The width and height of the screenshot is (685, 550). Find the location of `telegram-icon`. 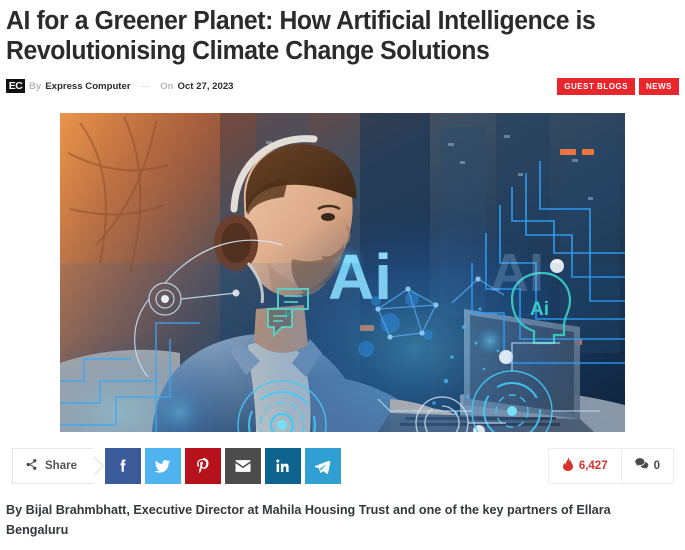

telegram-icon is located at coordinates (322, 466).